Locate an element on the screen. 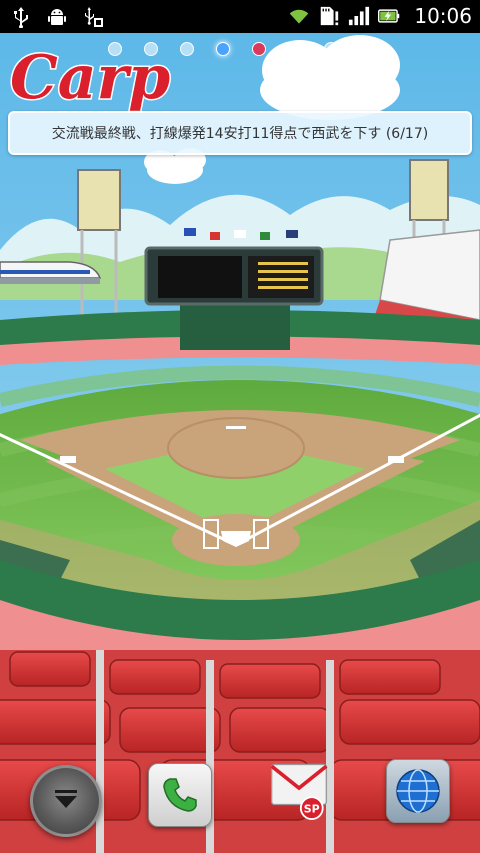  browser-button is located at coordinates (418, 791).